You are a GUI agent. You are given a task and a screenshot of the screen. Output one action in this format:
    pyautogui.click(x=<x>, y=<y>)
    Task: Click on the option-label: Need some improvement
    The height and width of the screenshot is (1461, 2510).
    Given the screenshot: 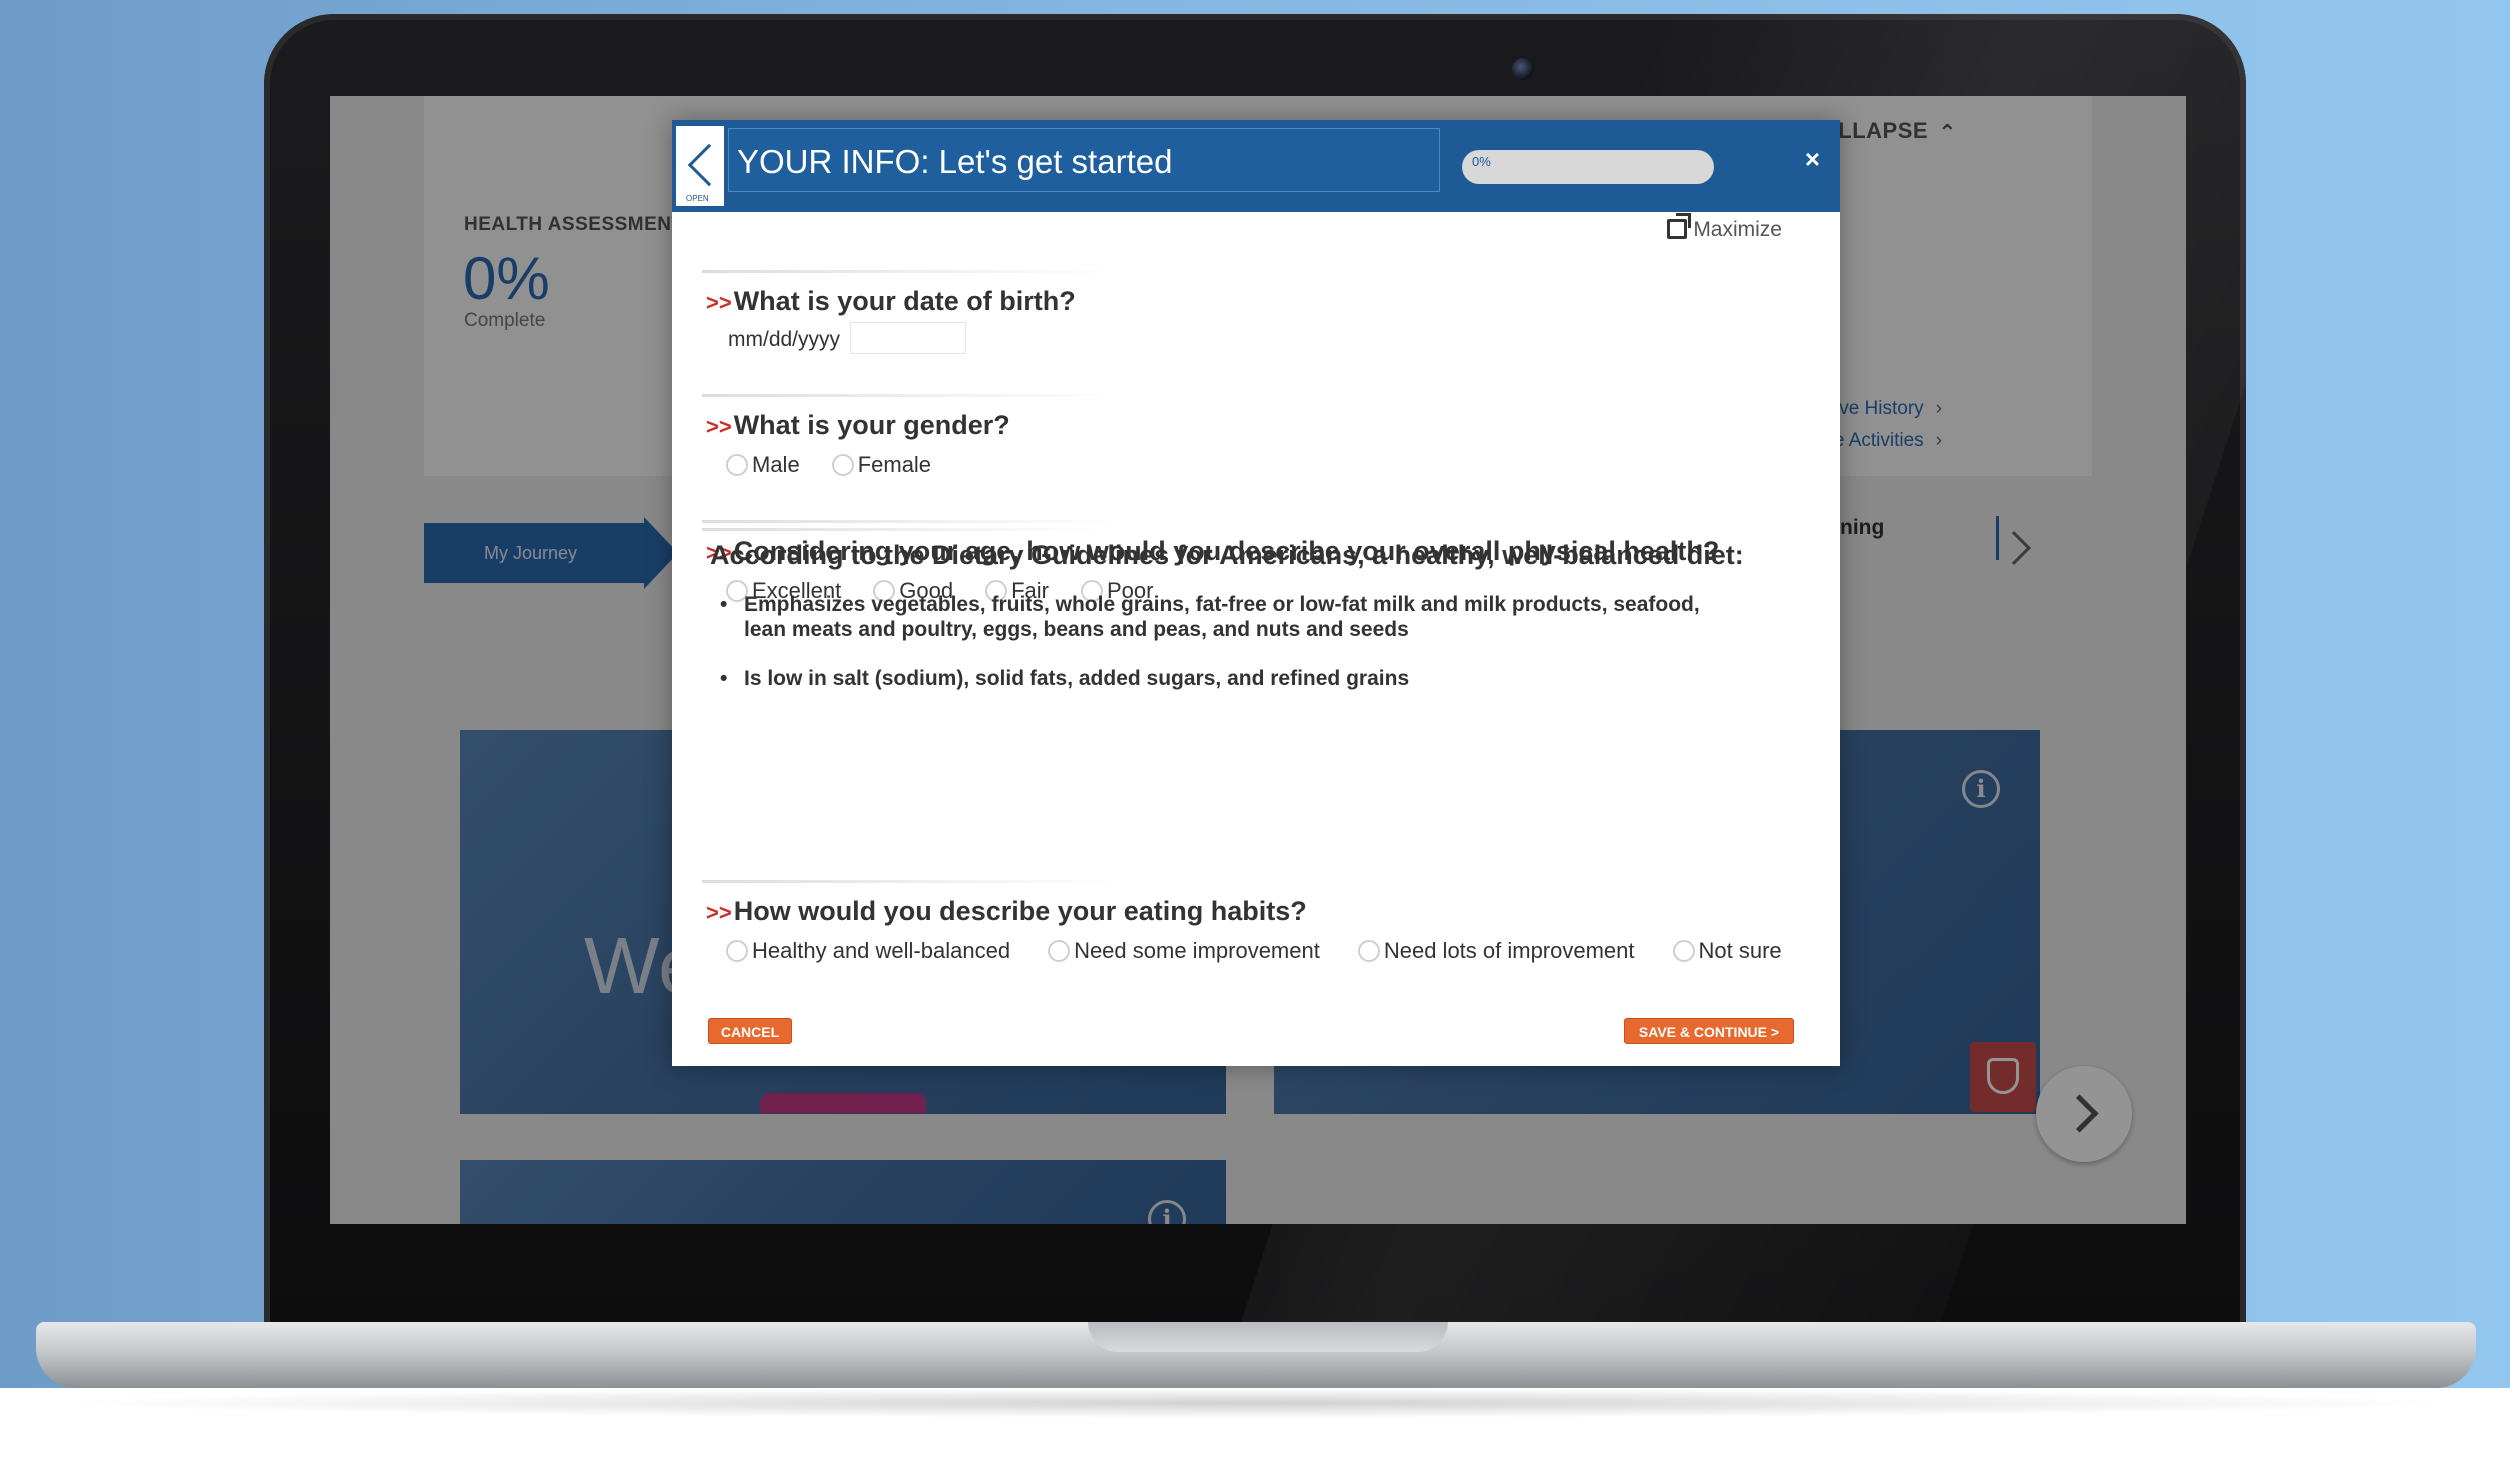 What is the action you would take?
    pyautogui.click(x=1197, y=950)
    